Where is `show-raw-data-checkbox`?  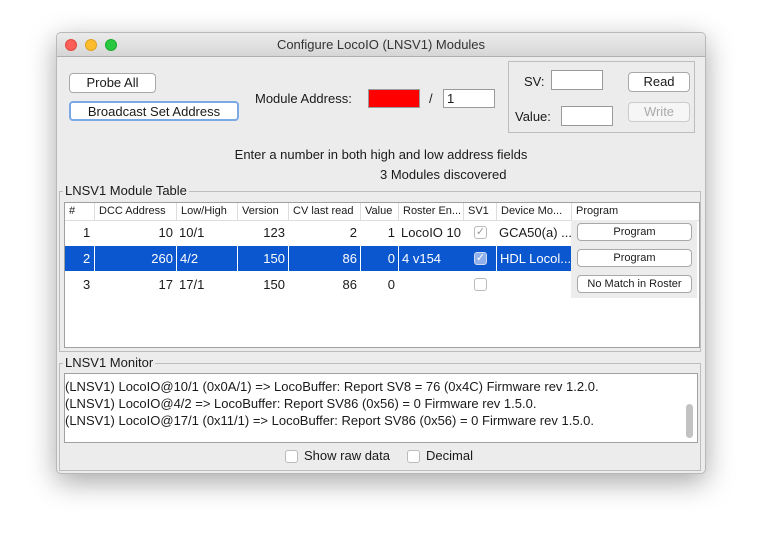
show-raw-data-checkbox is located at coordinates (291, 456).